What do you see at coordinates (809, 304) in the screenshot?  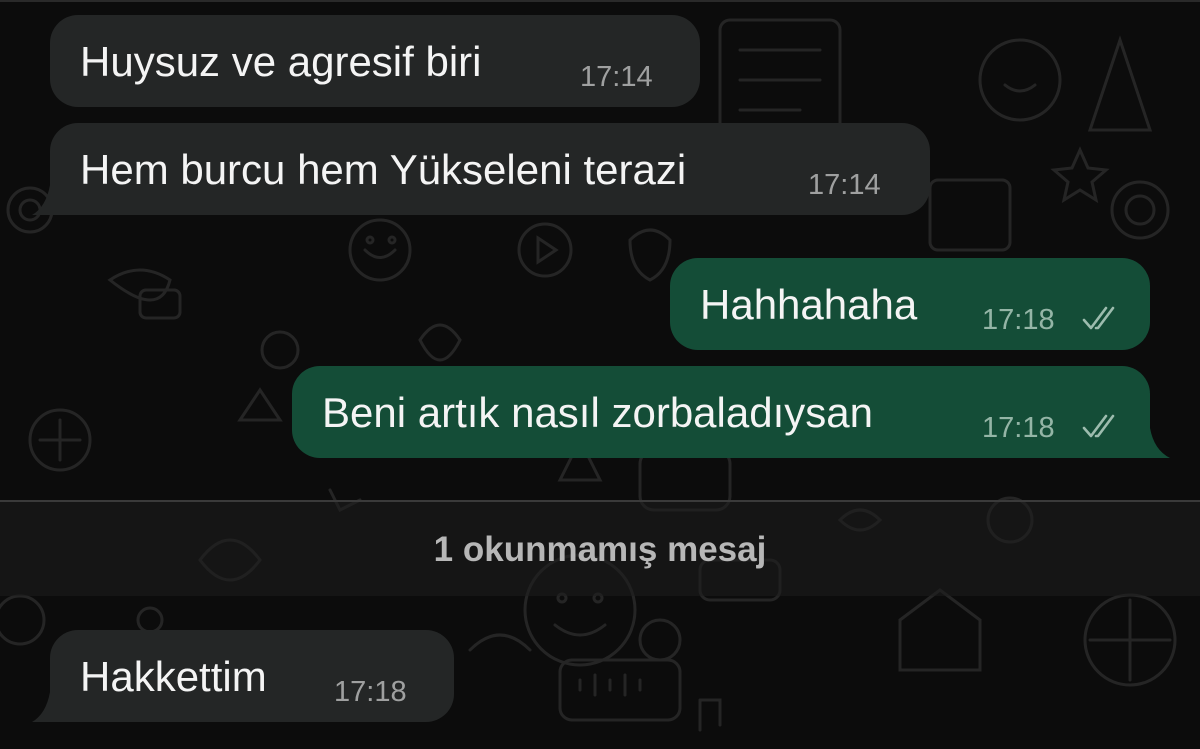 I see `message-text: Hahhahaha` at bounding box center [809, 304].